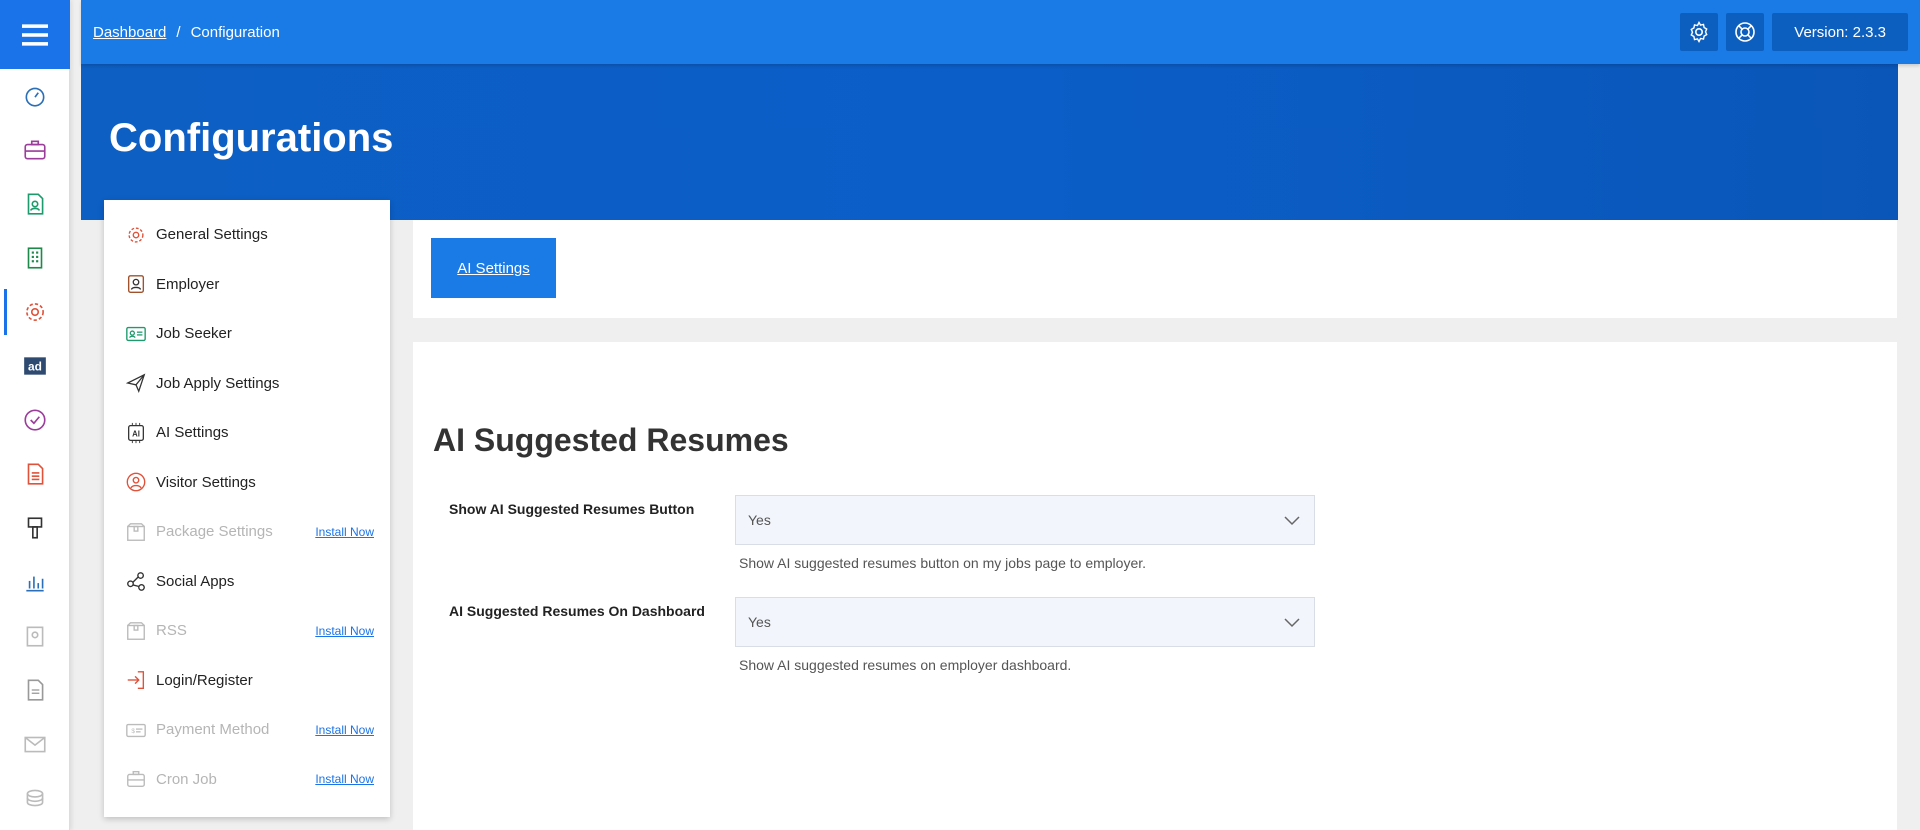 This screenshot has height=830, width=1920. What do you see at coordinates (214, 532) in the screenshot?
I see `menu-item-label: Package Settings` at bounding box center [214, 532].